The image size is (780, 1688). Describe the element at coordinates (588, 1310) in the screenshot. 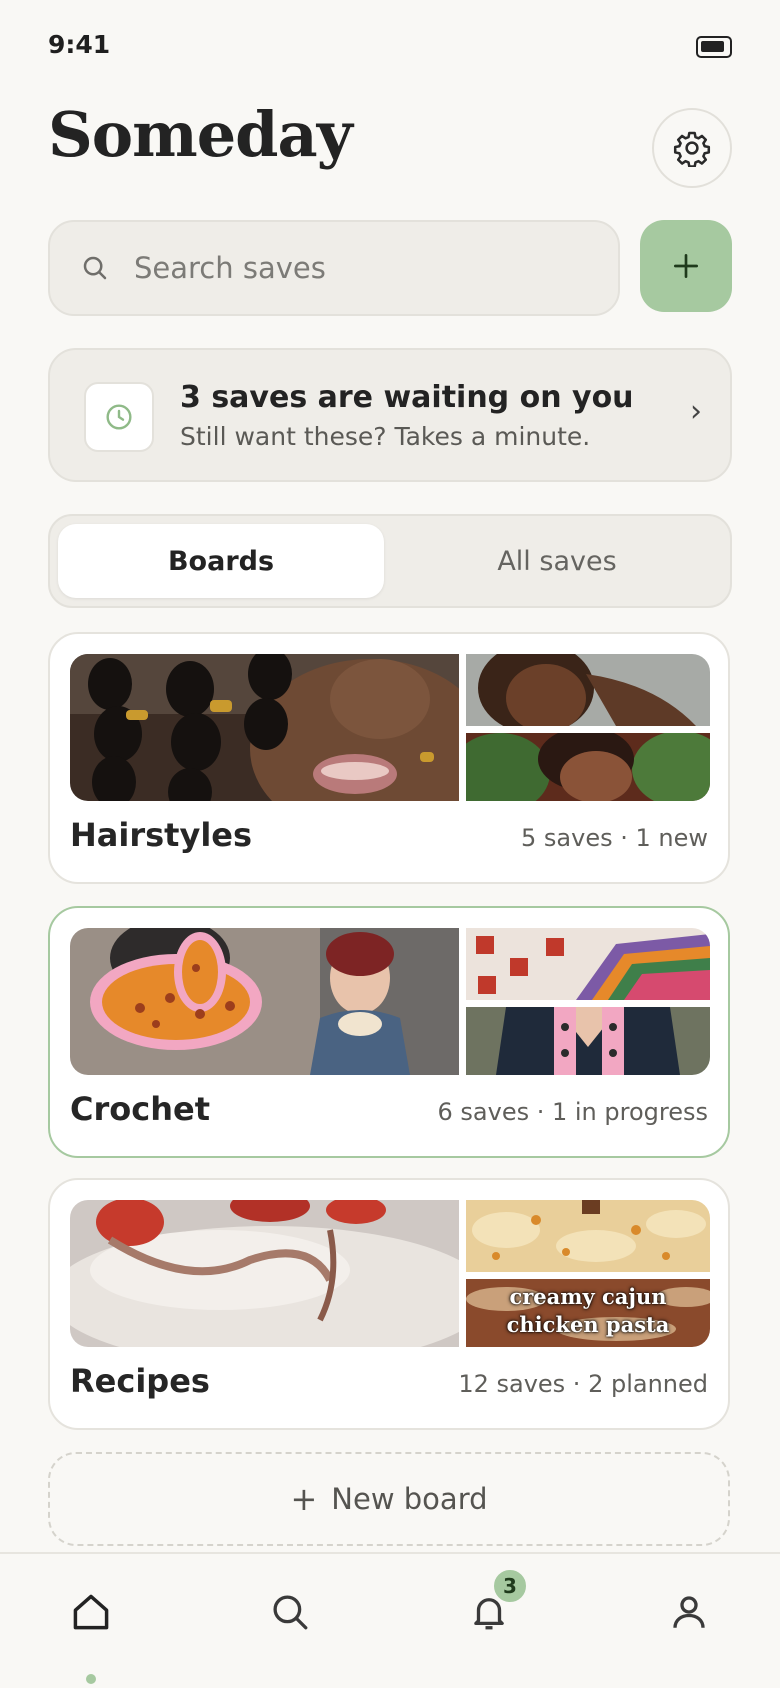

I see `thumbnail-caption: creamy cajun chicken pasta` at that location.